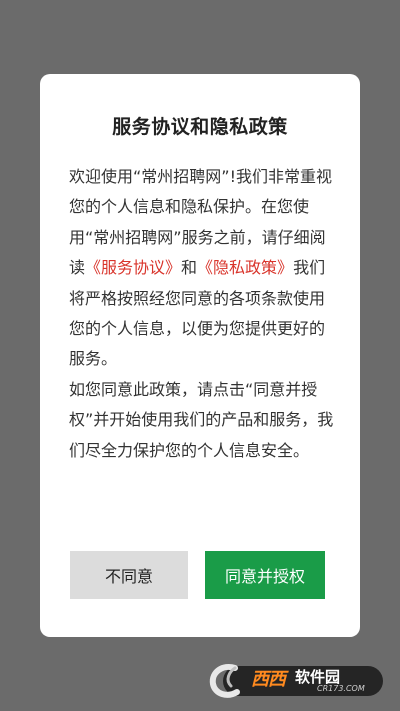  Describe the element at coordinates (245, 267) in the screenshot. I see `privacy-policy-link: 《隐私政策》` at that location.